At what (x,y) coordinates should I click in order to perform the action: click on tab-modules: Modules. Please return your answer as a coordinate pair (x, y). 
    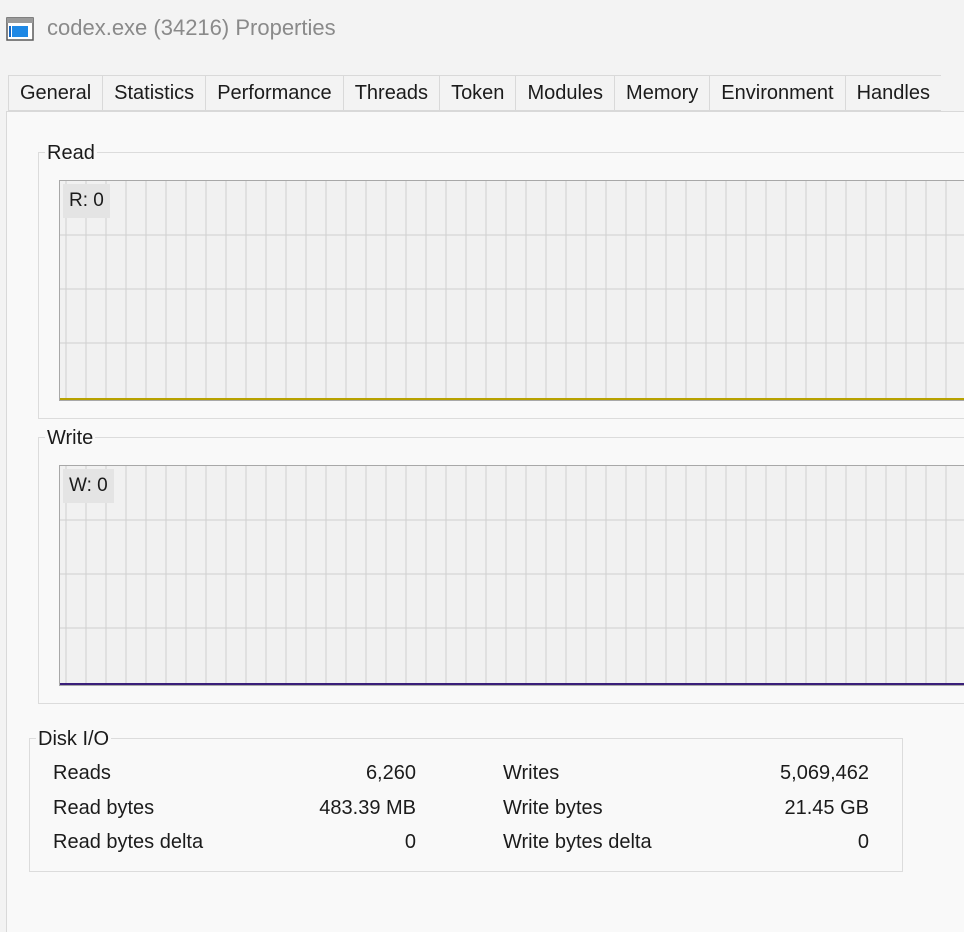
    Looking at the image, I should click on (565, 93).